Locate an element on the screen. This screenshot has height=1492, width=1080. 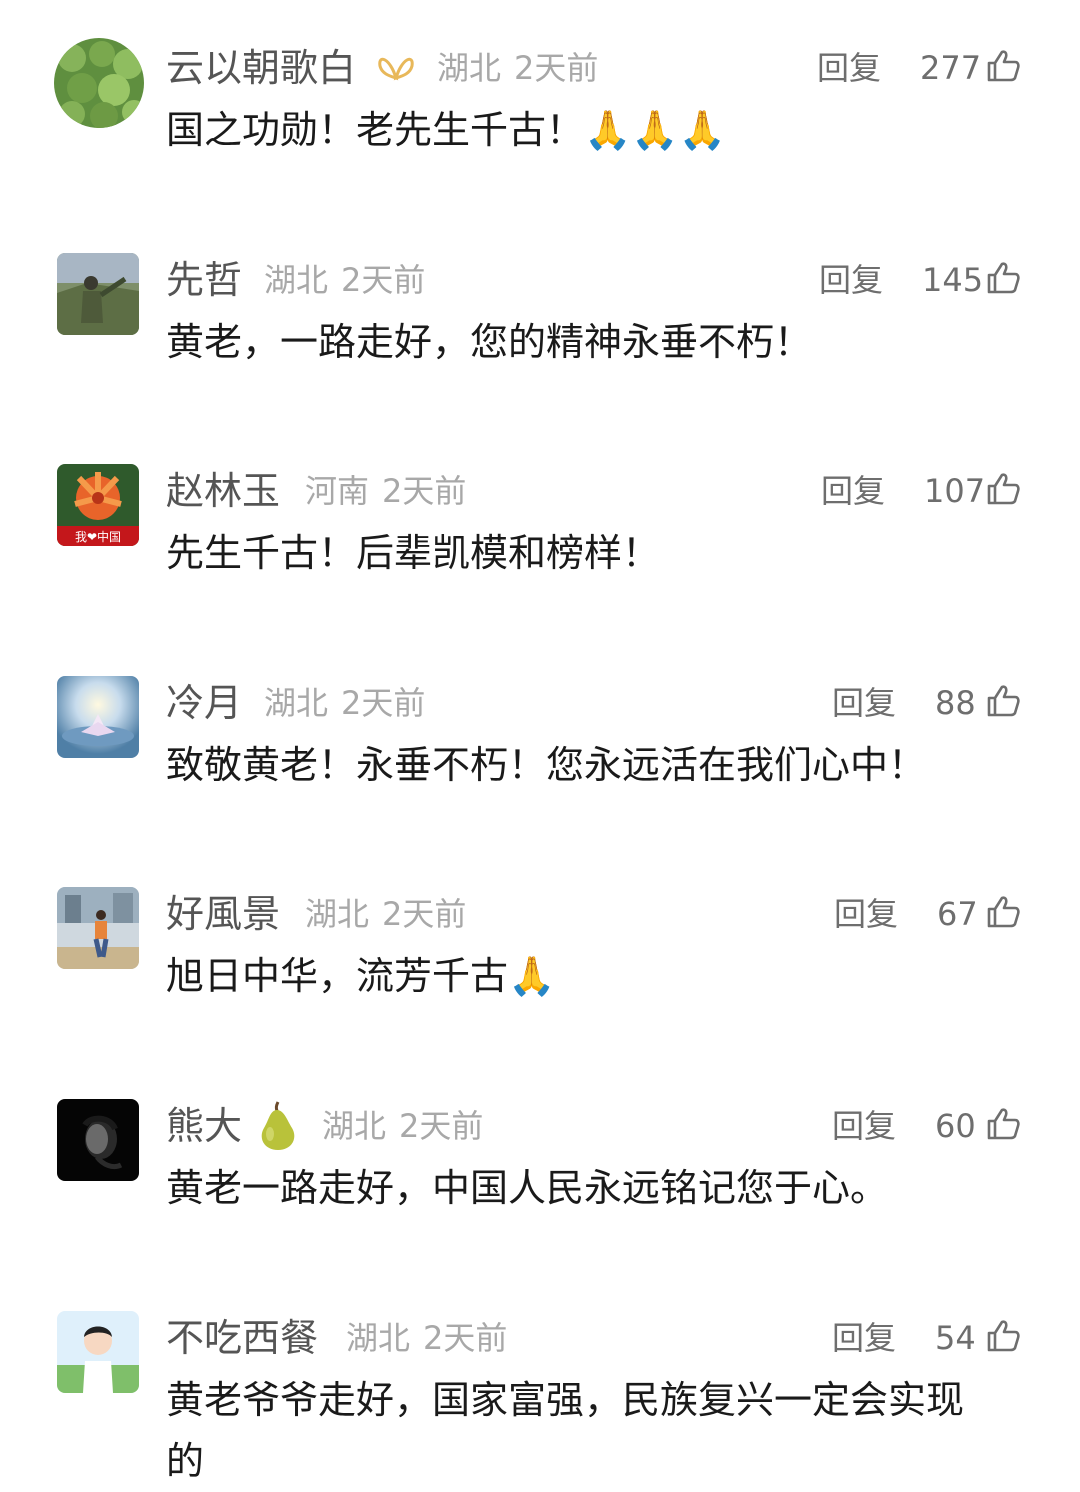
butterfly-badge-icon is located at coordinates (396, 68).